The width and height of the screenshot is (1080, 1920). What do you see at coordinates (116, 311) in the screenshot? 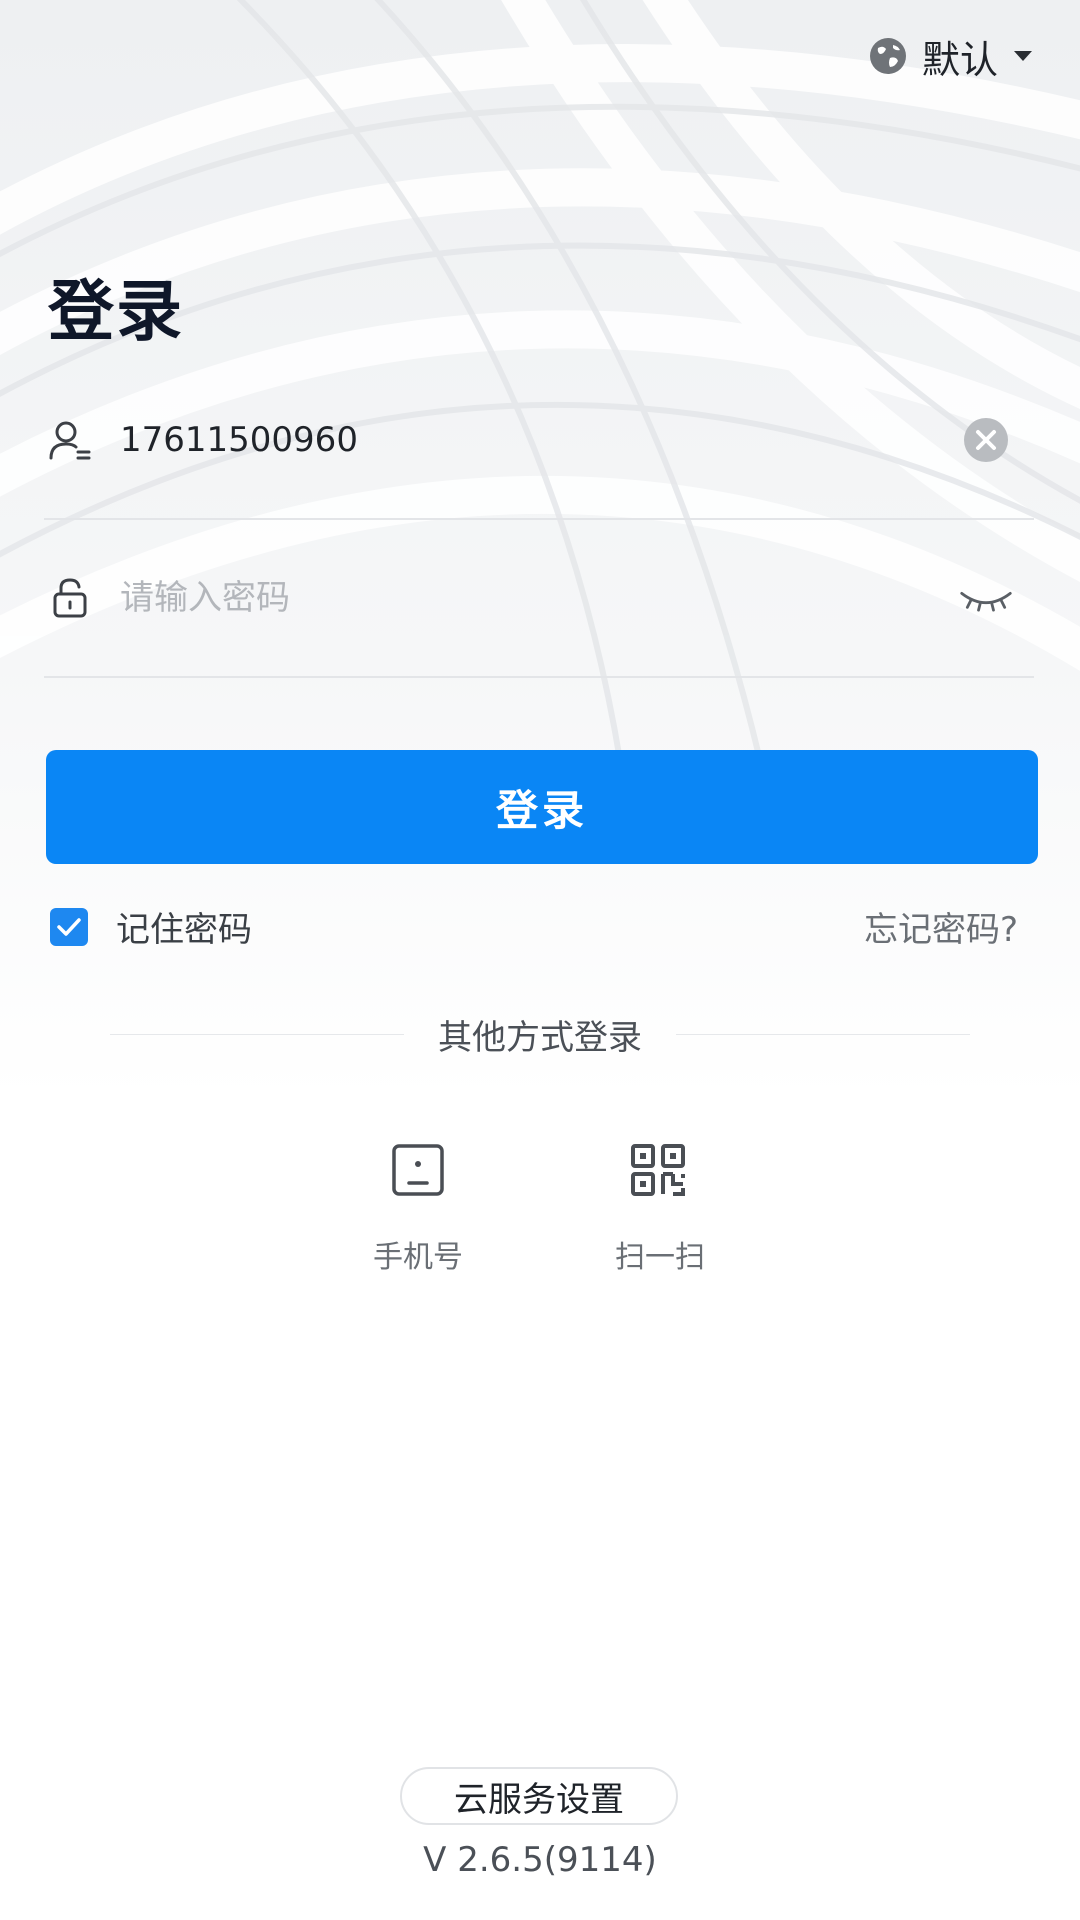
I see `page-title: 登录` at bounding box center [116, 311].